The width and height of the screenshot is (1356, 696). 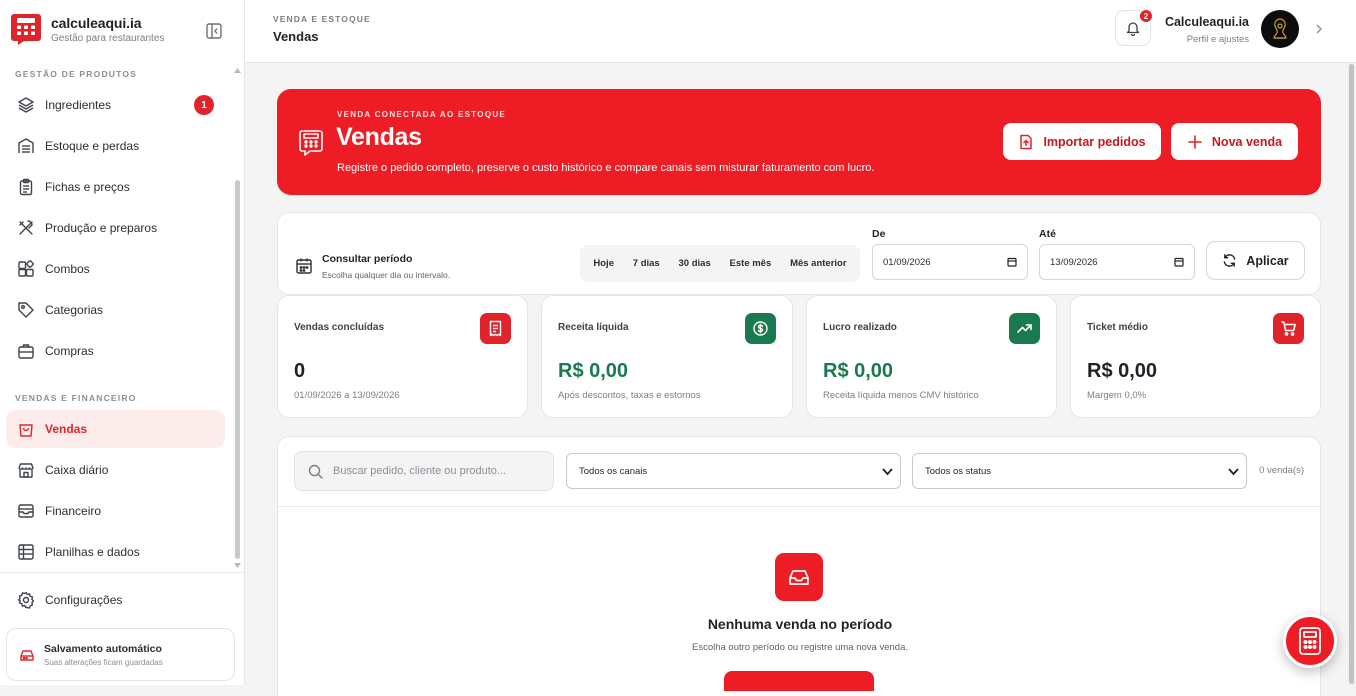 What do you see at coordinates (1117, 327) in the screenshot?
I see `kpi-label: Ticket médio` at bounding box center [1117, 327].